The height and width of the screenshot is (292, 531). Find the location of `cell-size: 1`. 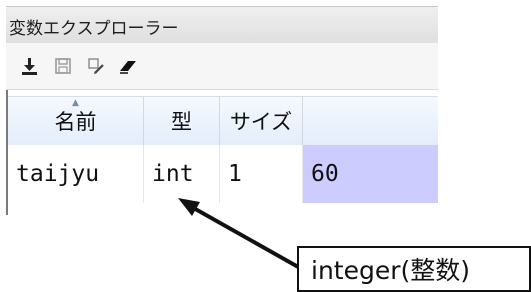

cell-size: 1 is located at coordinates (261, 174).